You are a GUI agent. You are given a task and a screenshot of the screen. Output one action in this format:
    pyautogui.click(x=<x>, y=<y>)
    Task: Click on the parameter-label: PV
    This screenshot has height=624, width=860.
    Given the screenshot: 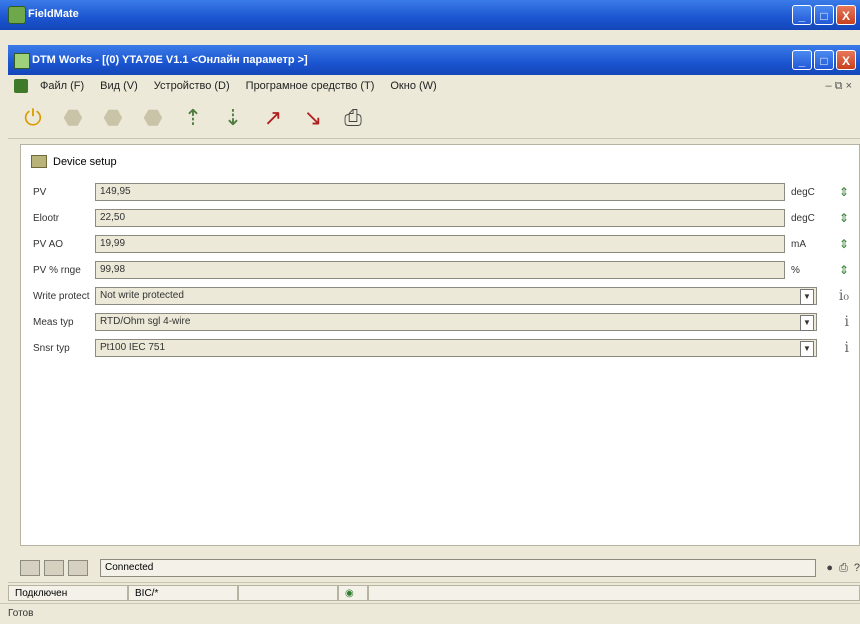 What is the action you would take?
    pyautogui.click(x=40, y=192)
    